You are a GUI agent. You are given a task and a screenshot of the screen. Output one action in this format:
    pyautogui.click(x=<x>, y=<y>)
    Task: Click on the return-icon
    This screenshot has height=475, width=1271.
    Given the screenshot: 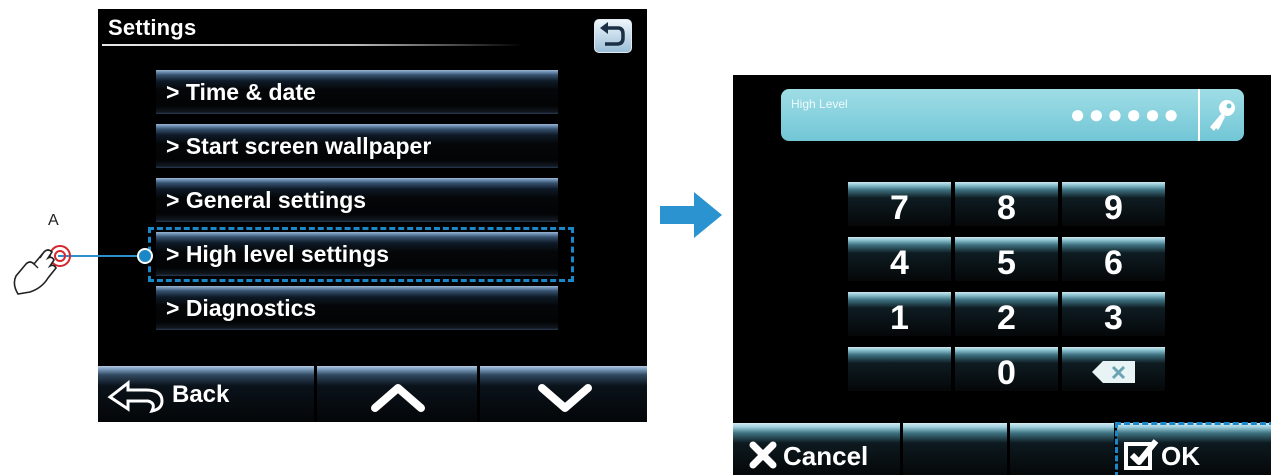 What is the action you would take?
    pyautogui.click(x=612, y=34)
    